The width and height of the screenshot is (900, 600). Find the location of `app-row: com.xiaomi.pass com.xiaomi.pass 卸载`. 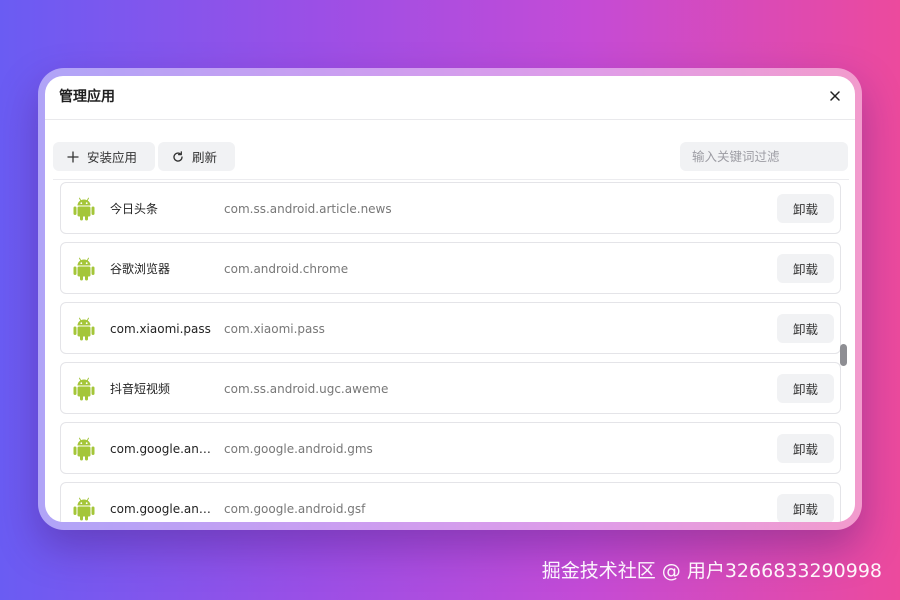

app-row: com.xiaomi.pass com.xiaomi.pass 卸载 is located at coordinates (450, 328).